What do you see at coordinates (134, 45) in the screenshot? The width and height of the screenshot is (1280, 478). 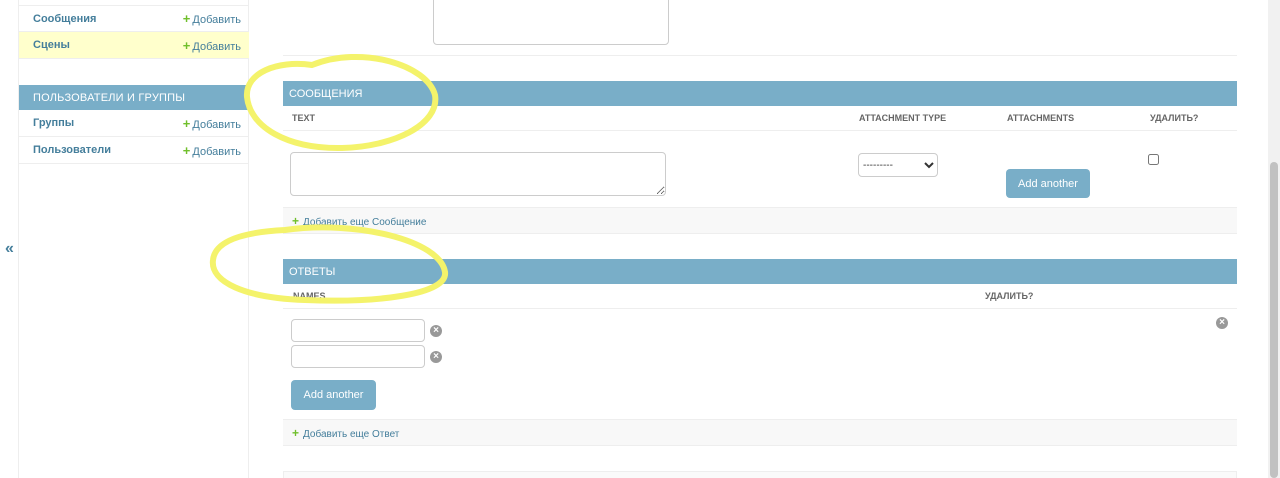 I see `sidebar-item-scenes: Сцены + Добавить` at bounding box center [134, 45].